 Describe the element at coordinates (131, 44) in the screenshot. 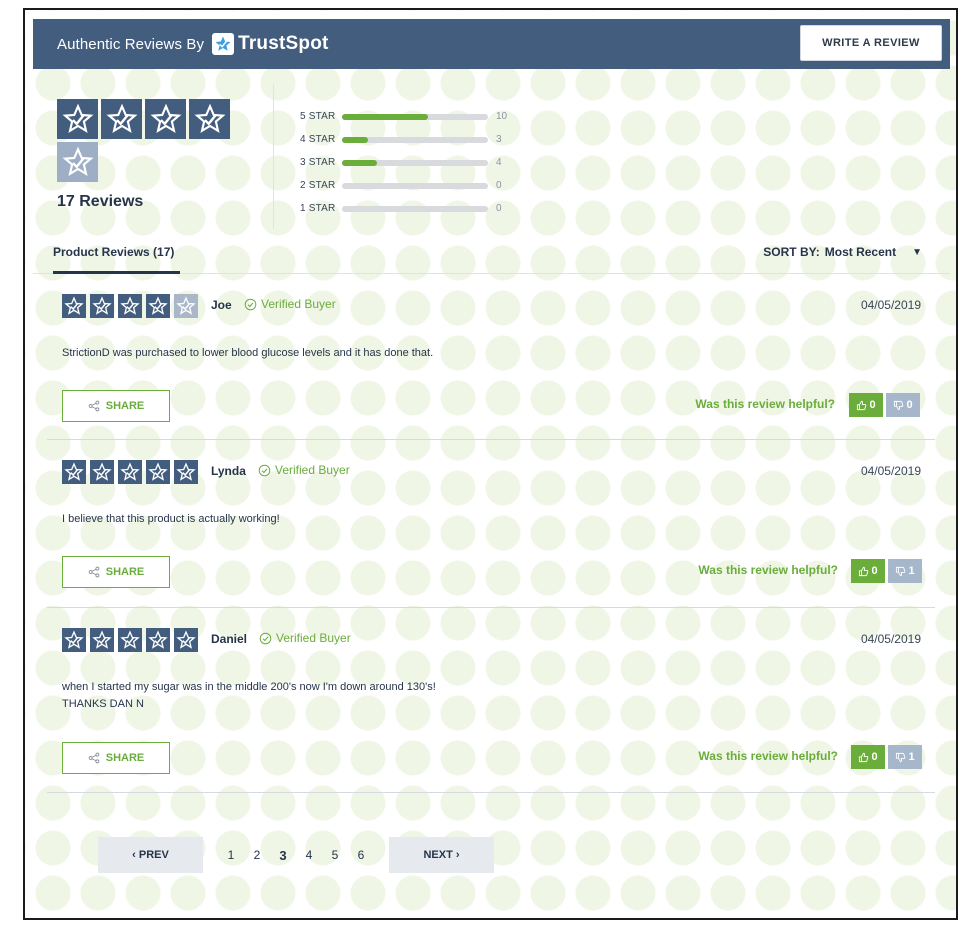

I see `authentic-reviews-label: Authentic Reviews By` at that location.